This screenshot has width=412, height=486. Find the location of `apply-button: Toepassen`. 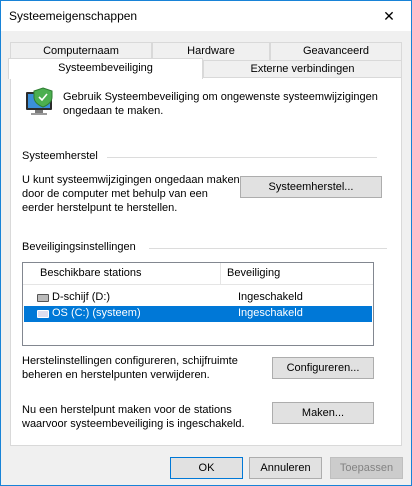

apply-button: Toepassen is located at coordinates (366, 468).